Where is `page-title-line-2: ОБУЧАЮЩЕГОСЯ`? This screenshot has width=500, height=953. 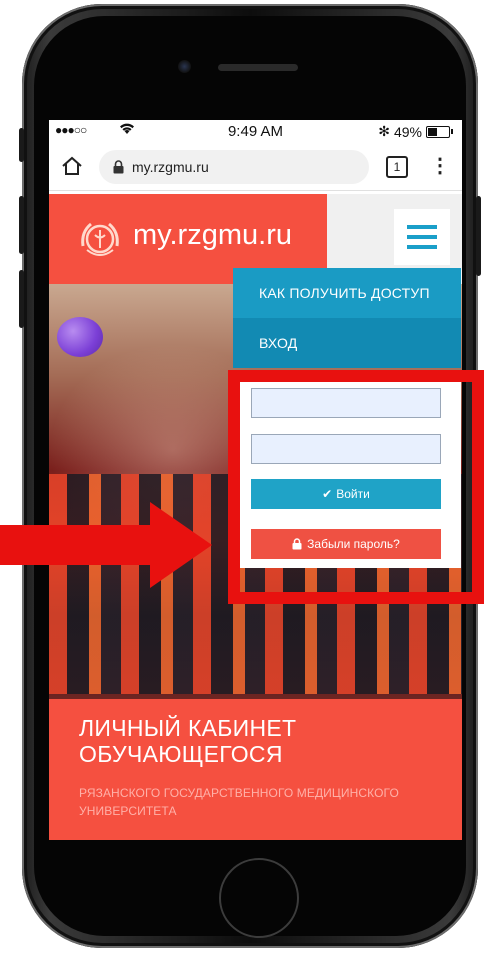
page-title-line-2: ОБУЧАЮЩЕГОСЯ is located at coordinates (181, 754).